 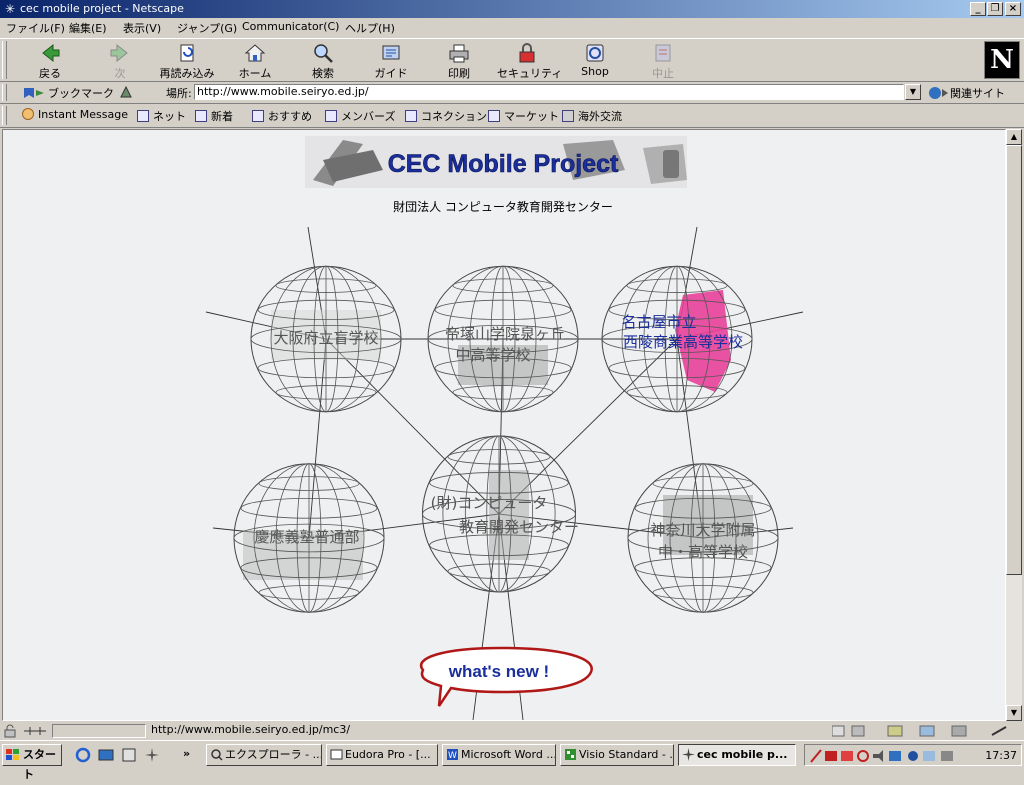 What do you see at coordinates (978, 9) in the screenshot?
I see `minimize-button: _` at bounding box center [978, 9].